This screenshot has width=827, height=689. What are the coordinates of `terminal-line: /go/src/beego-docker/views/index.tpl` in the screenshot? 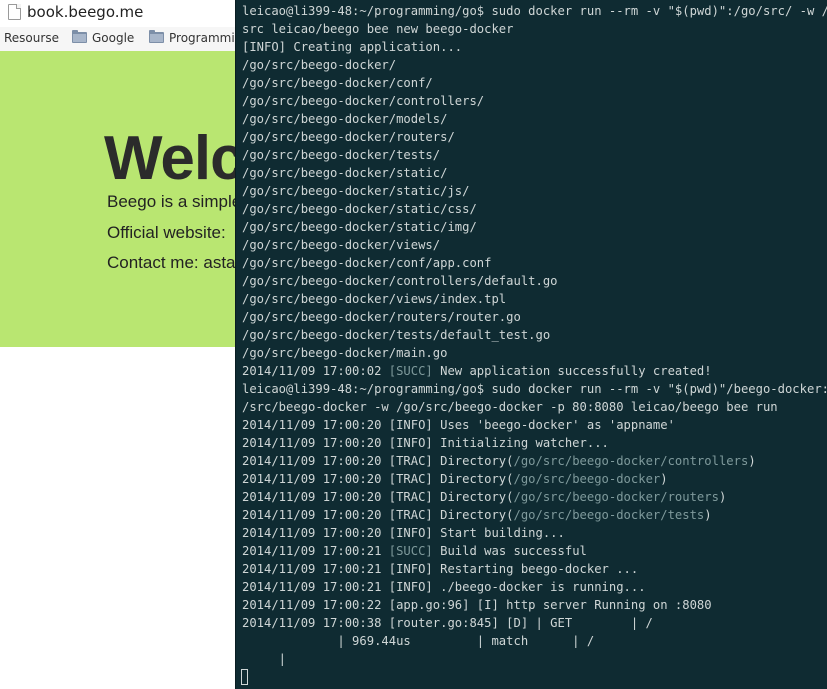 It's located at (534, 299).